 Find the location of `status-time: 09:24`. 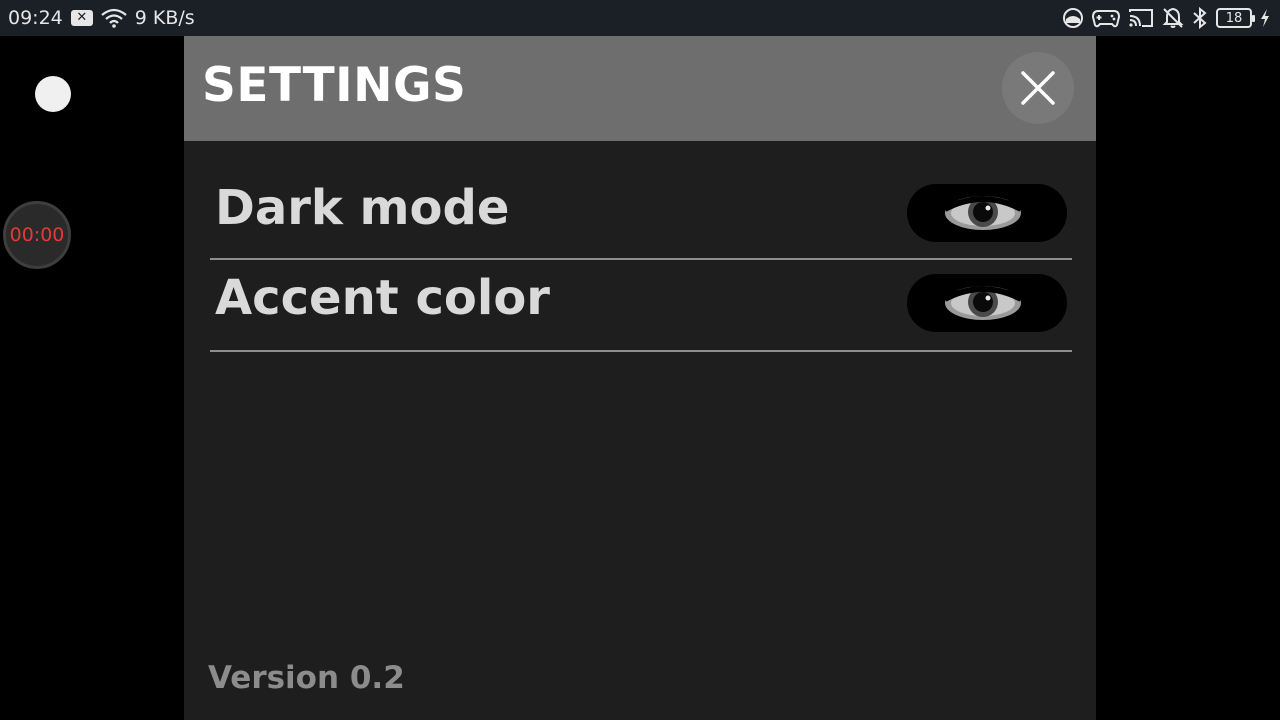

status-time: 09:24 is located at coordinates (35, 18).